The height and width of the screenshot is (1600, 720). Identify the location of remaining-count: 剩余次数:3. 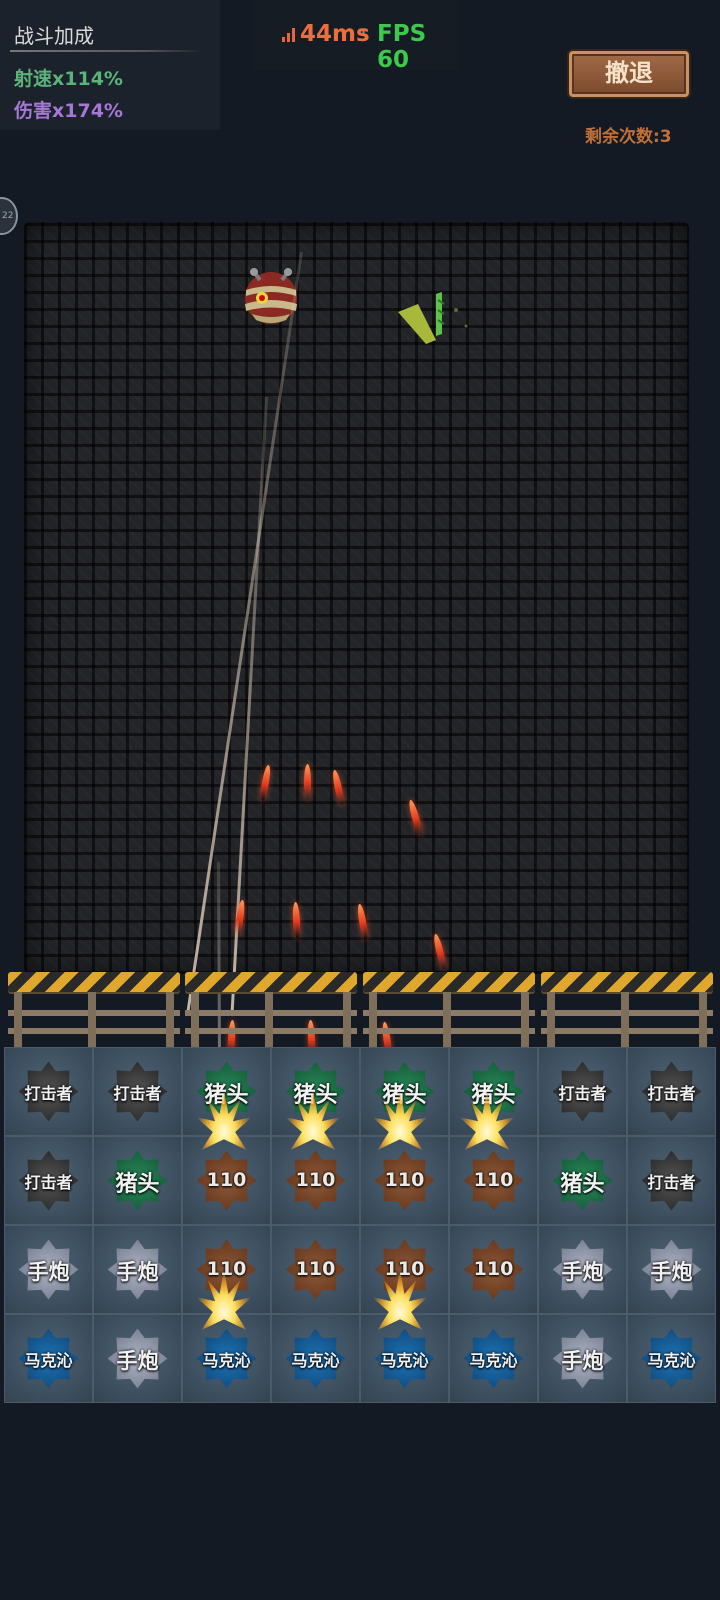
(628, 137).